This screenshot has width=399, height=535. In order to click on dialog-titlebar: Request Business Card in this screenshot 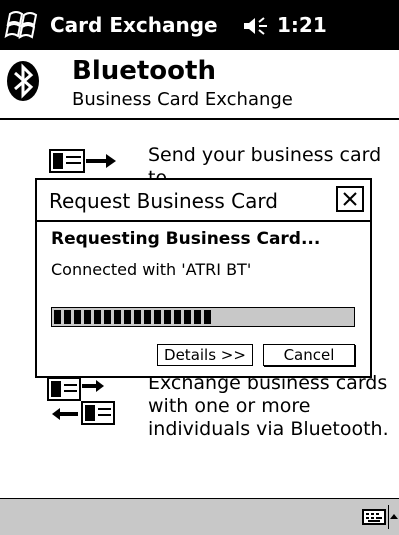, I will do `click(203, 201)`.